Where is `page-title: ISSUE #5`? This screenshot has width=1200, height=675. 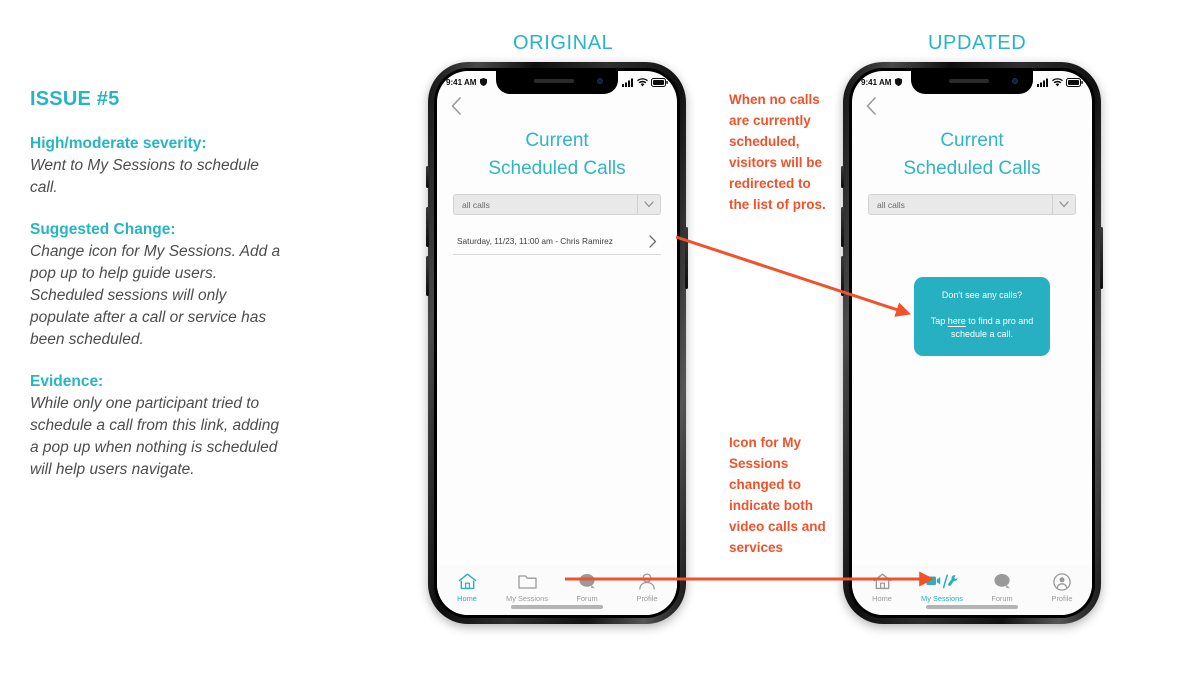
page-title: ISSUE #5 is located at coordinates (75, 99).